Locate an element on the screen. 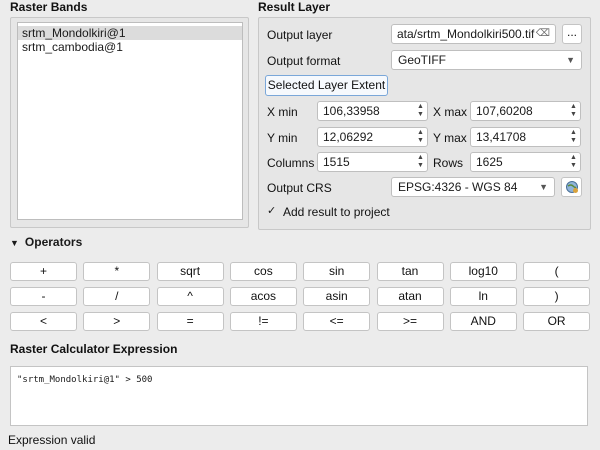  operator-button: - is located at coordinates (43, 296).